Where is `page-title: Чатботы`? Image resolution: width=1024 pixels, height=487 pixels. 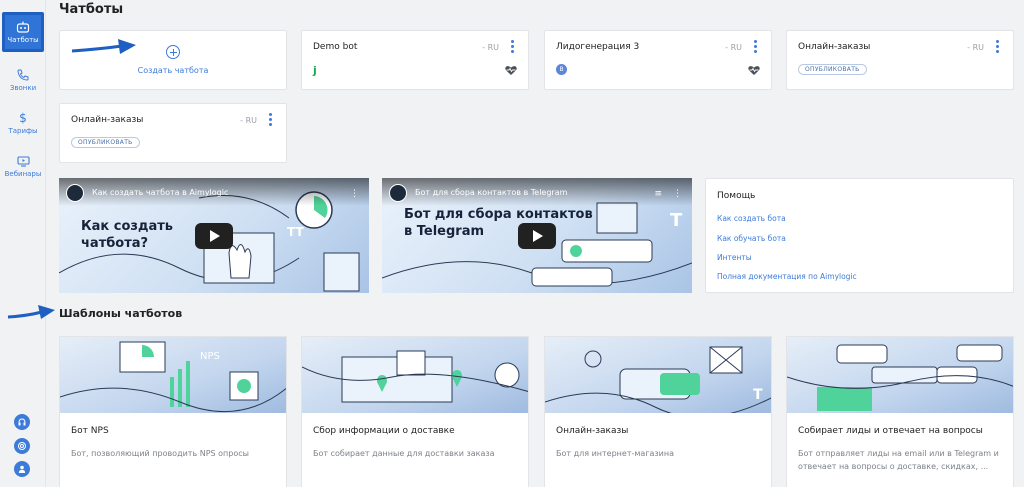 page-title: Чатботы is located at coordinates (91, 9).